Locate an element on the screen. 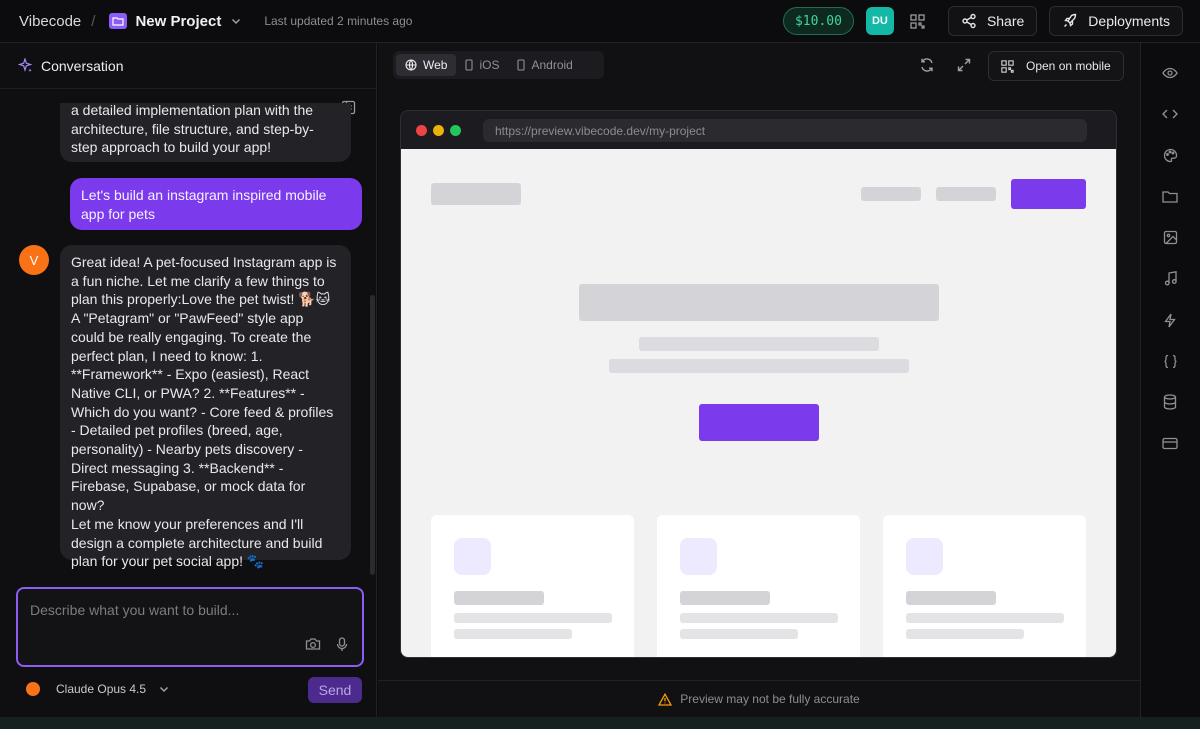 This screenshot has height=729, width=1200. preview-disclaimer-text: Preview may not be fully accurate is located at coordinates (770, 699).